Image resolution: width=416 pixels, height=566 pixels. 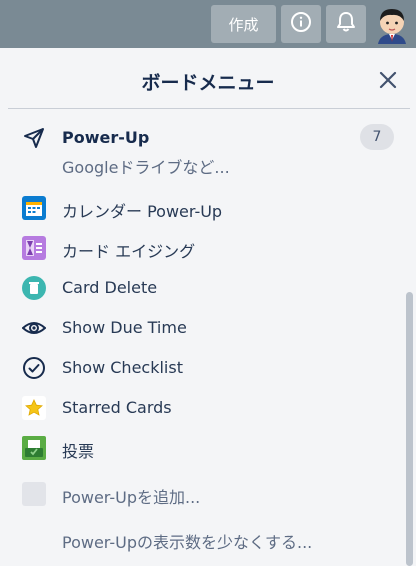 I want to click on check-circle-icon, so click(x=34, y=368).